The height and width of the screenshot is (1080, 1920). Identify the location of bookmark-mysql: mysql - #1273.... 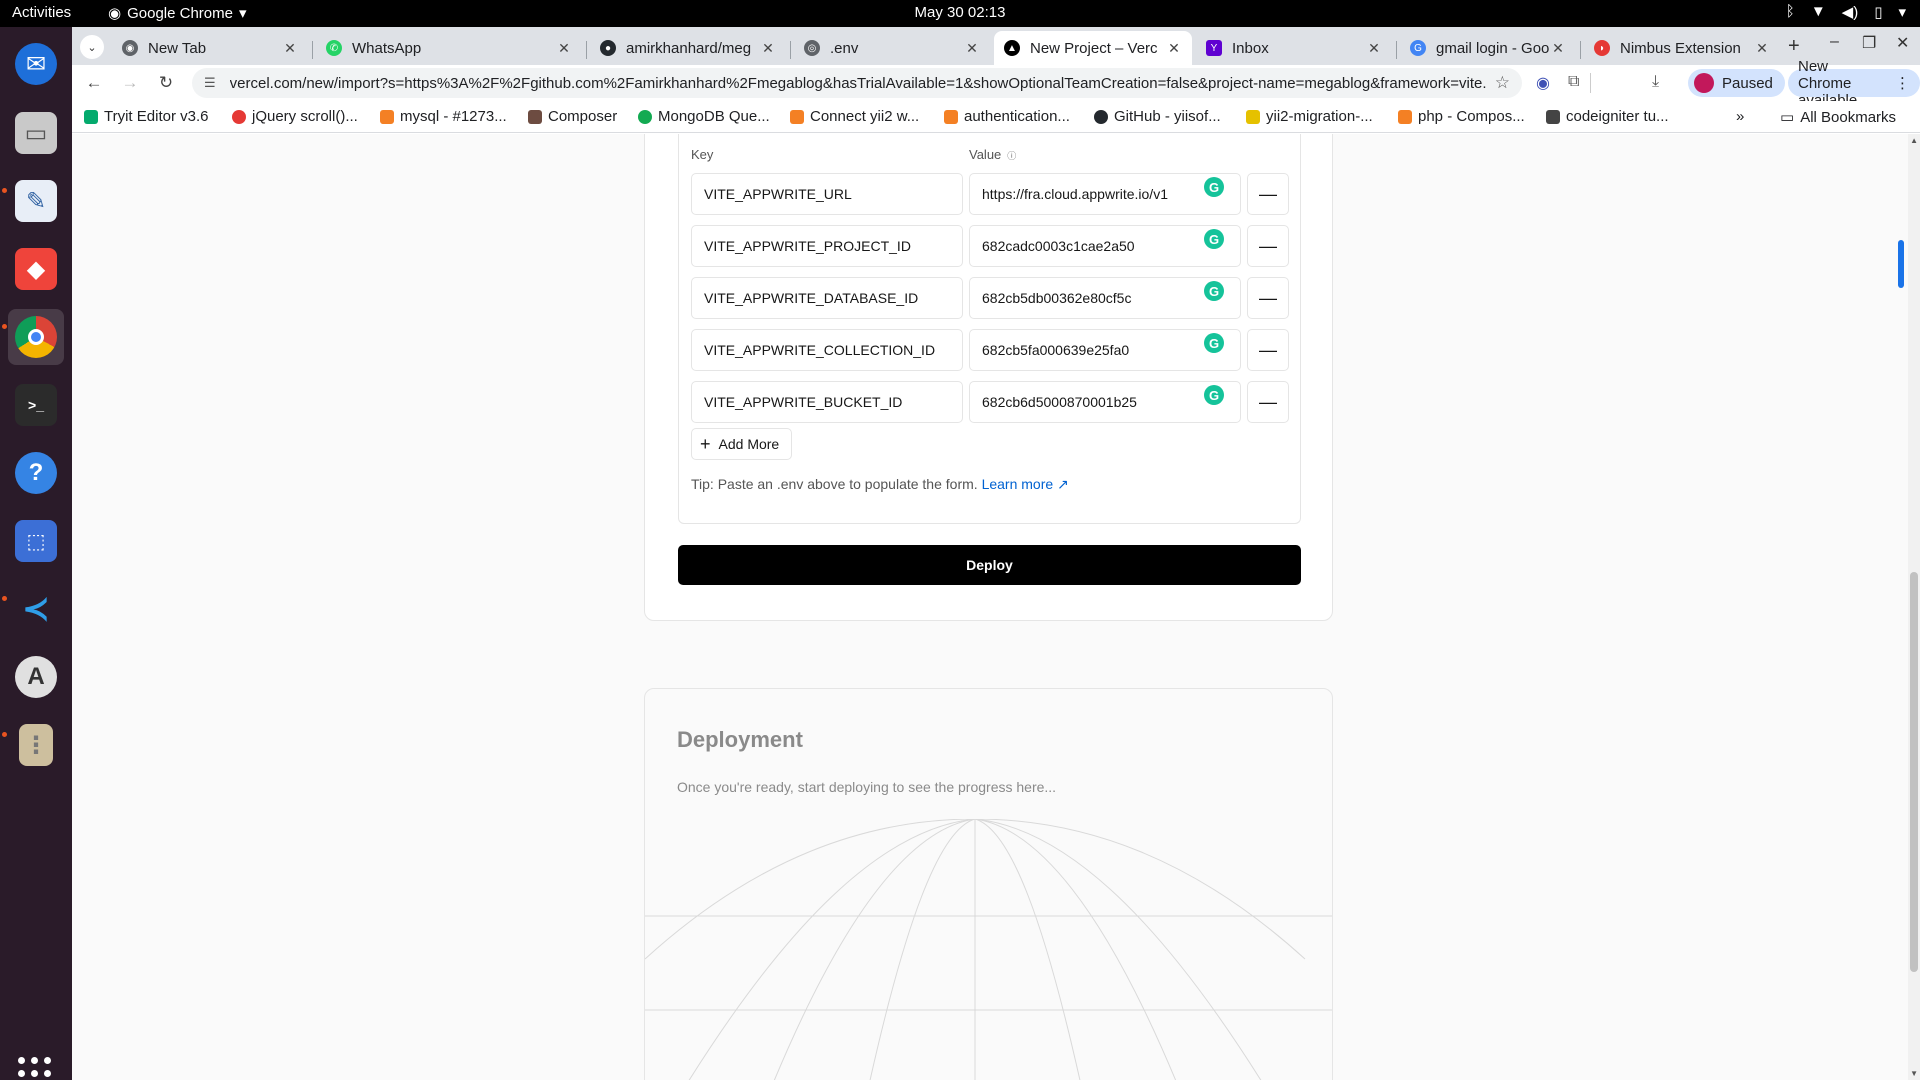
(443, 116).